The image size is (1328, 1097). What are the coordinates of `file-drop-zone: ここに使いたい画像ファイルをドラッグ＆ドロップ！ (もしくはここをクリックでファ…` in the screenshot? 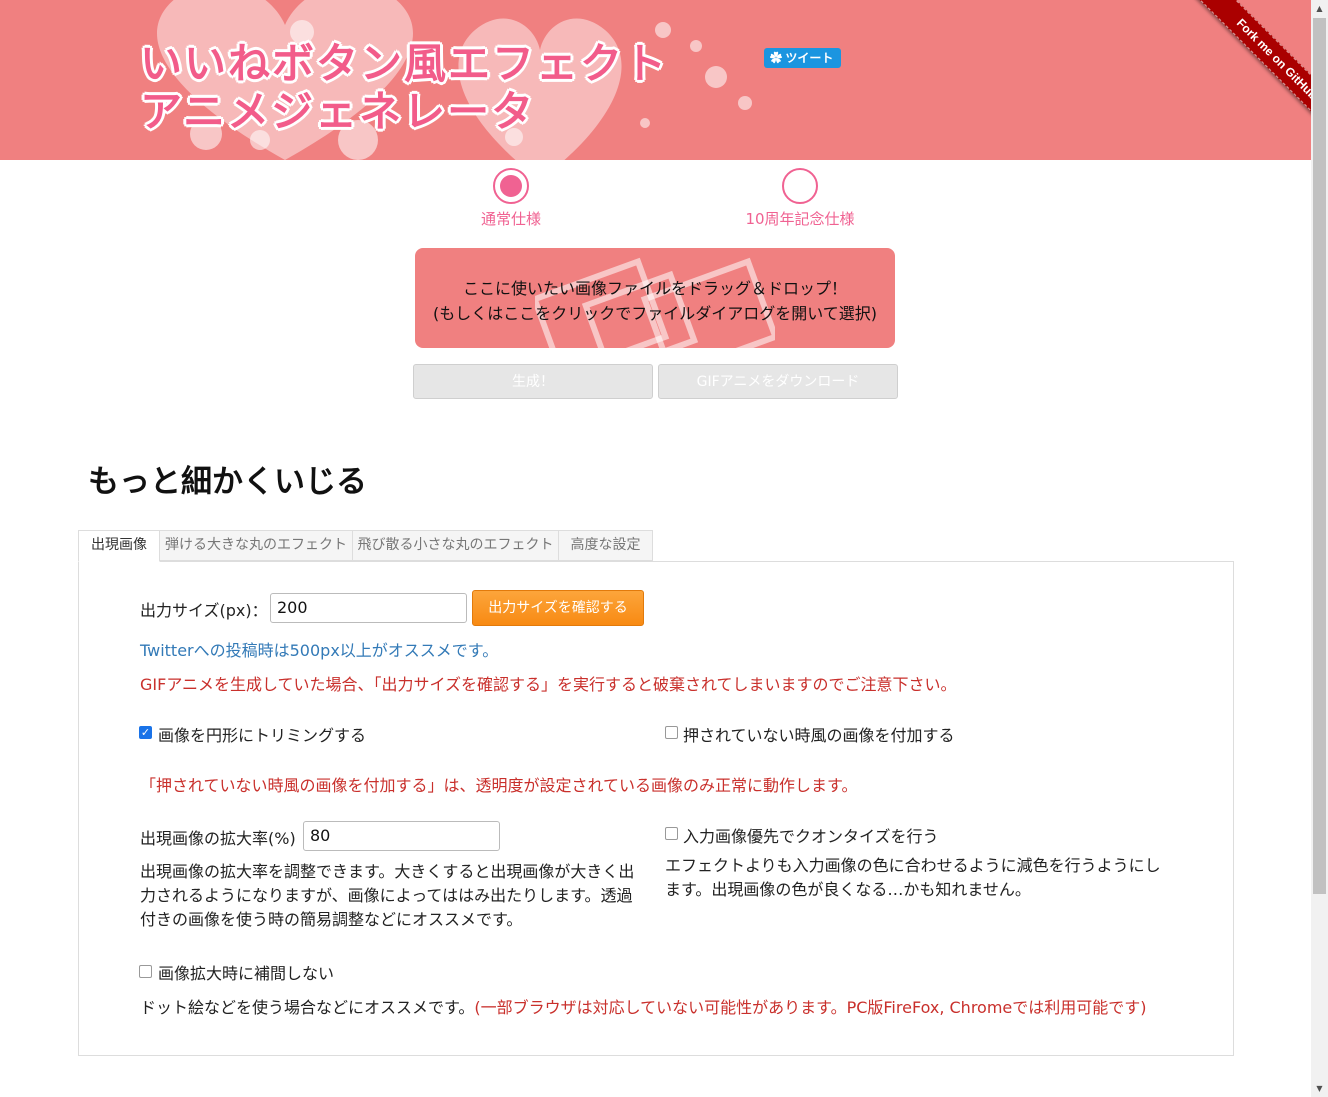 It's located at (655, 298).